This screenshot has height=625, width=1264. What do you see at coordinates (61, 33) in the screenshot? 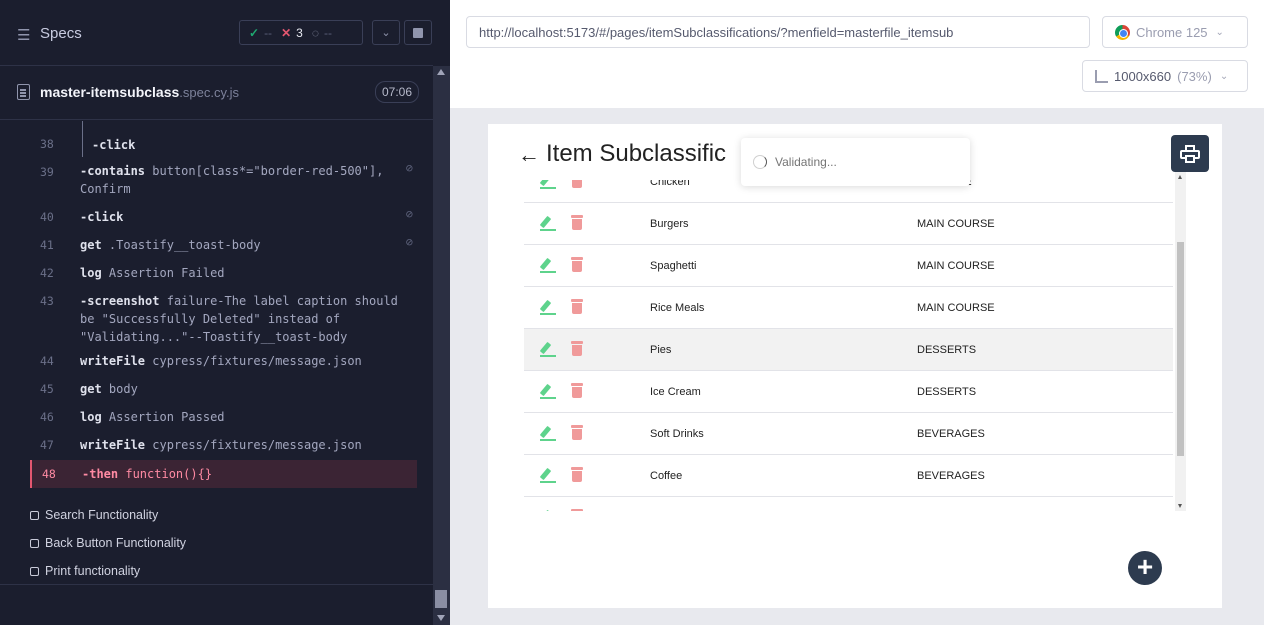
I see `specs-title: Specs` at bounding box center [61, 33].